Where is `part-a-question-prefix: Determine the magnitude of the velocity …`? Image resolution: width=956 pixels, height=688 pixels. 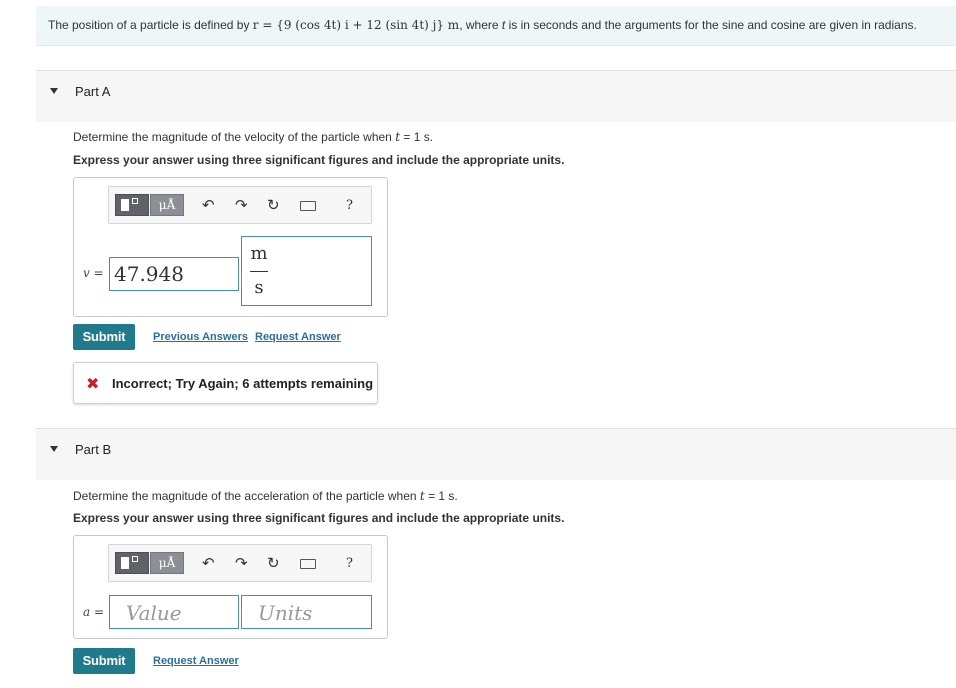 part-a-question-prefix: Determine the magnitude of the velocity … is located at coordinates (232, 137).